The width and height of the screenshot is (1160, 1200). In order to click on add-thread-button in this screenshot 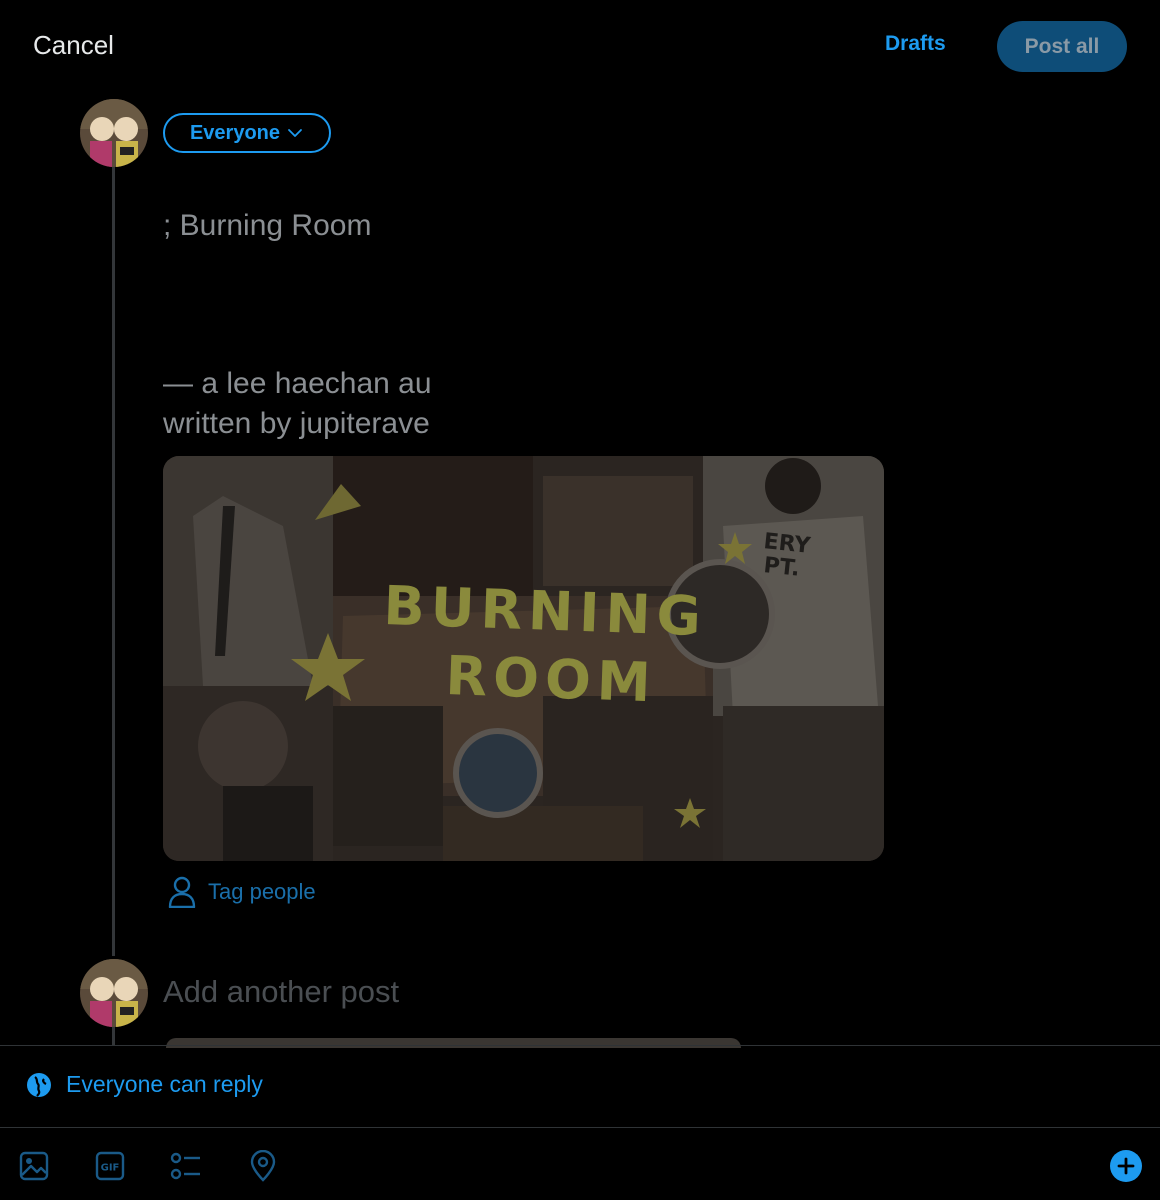, I will do `click(1126, 1166)`.